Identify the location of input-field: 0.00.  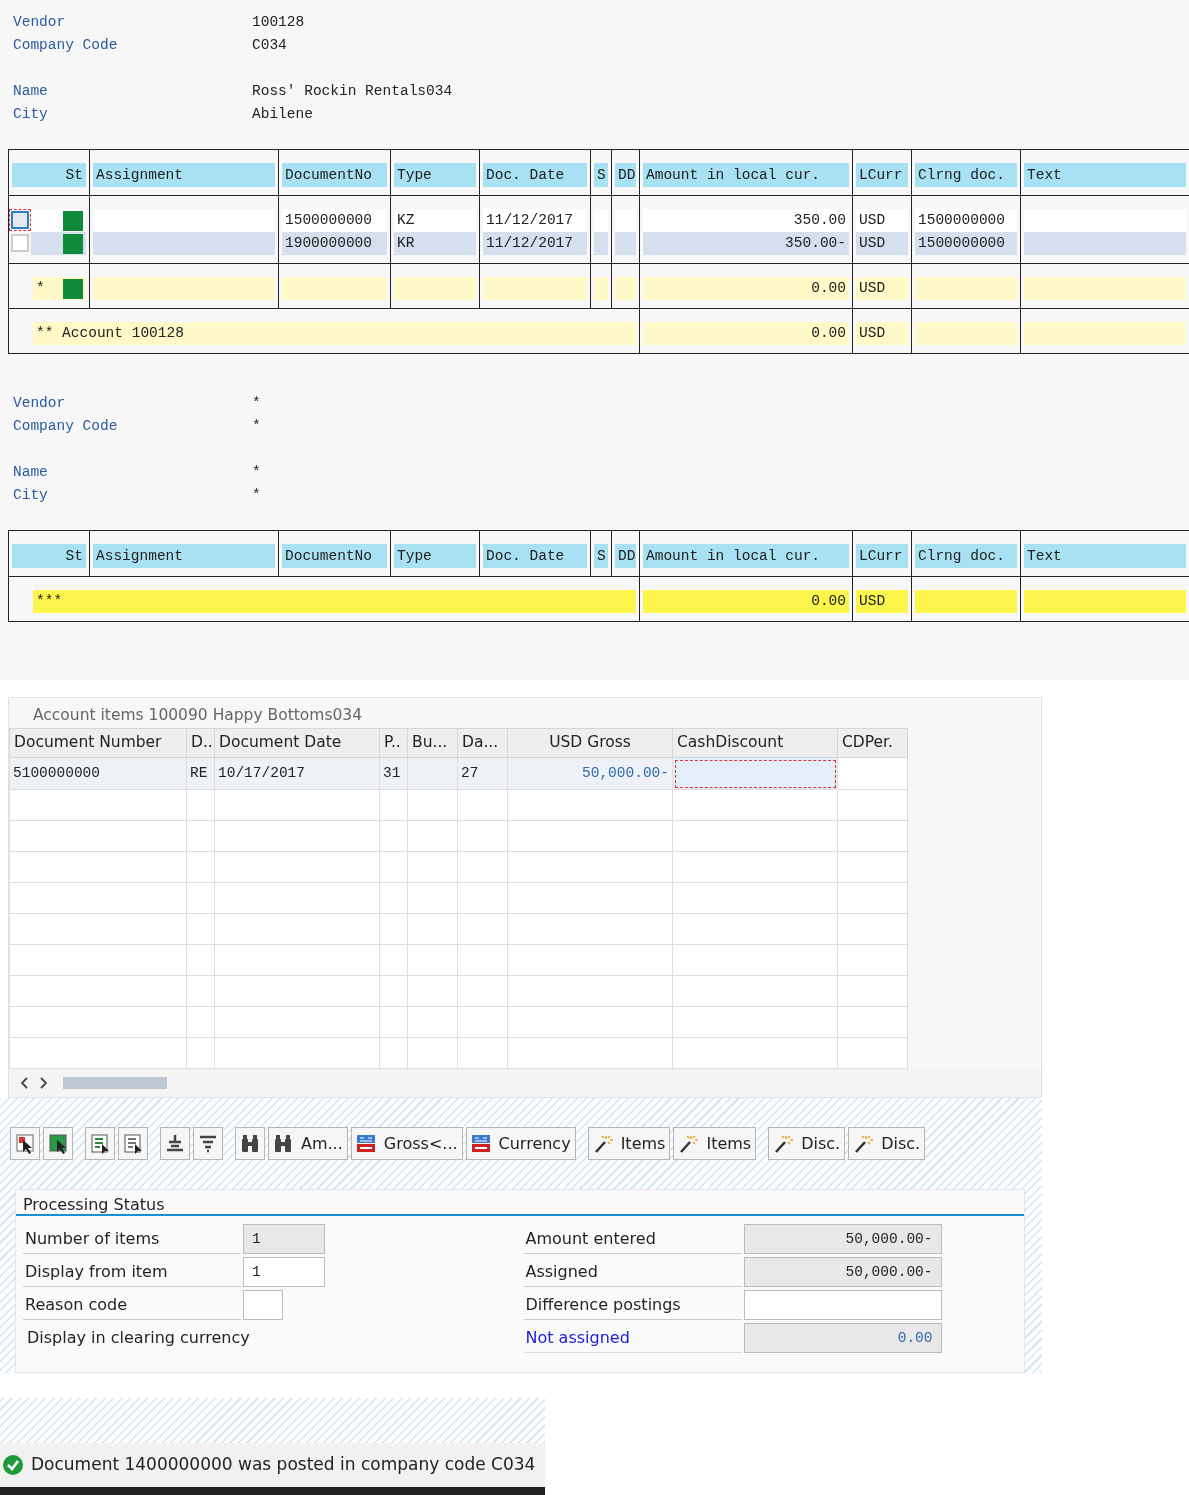
(842, 1337).